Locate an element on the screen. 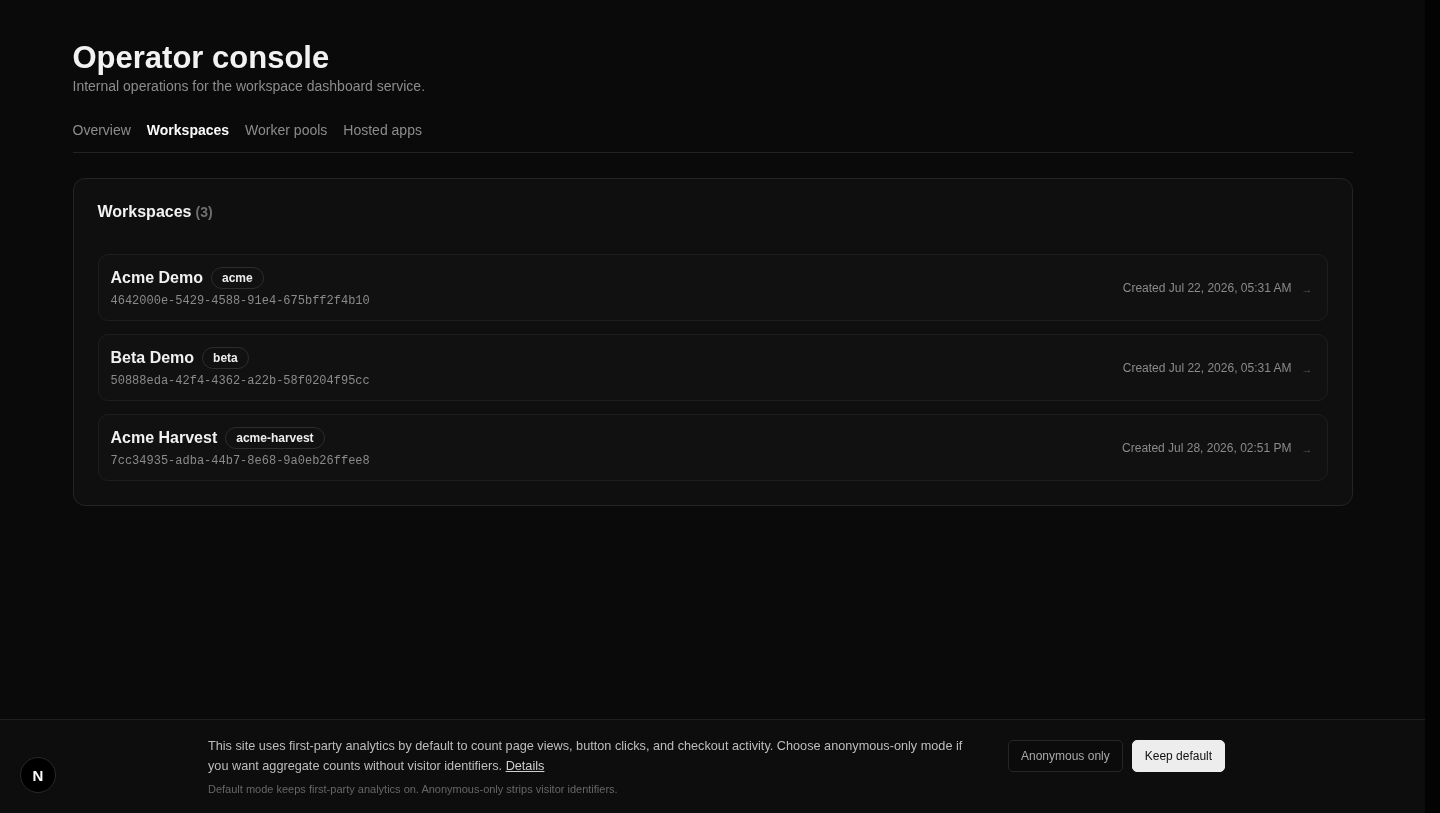 The image size is (1440, 813). scrollbar is located at coordinates (1432, 406).